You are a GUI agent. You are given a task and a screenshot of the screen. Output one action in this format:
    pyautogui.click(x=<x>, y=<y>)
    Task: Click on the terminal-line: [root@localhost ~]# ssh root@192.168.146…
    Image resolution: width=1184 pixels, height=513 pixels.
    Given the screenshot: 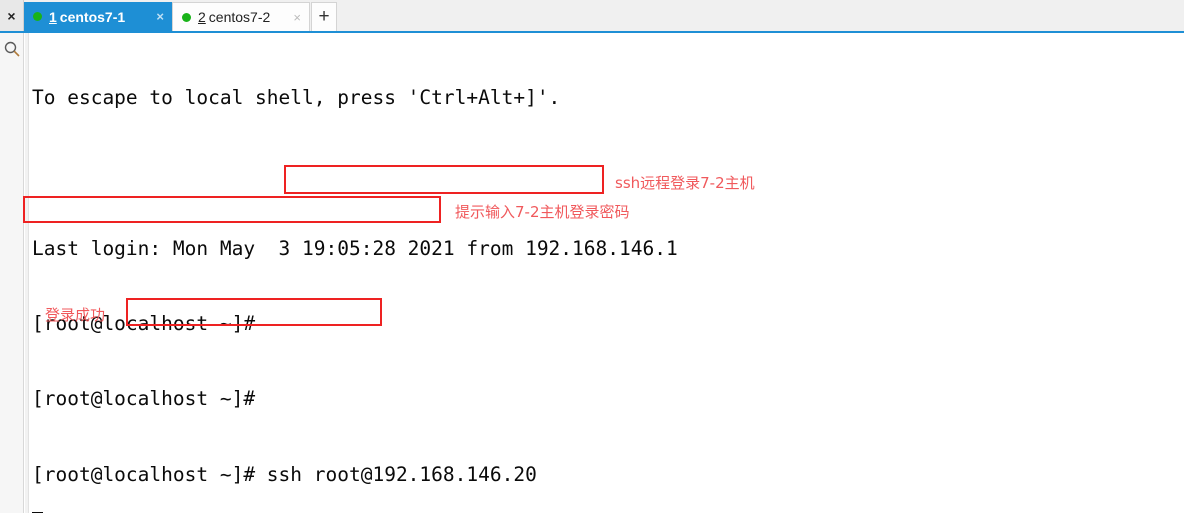 What is the action you would take?
    pyautogui.click(x=284, y=474)
    